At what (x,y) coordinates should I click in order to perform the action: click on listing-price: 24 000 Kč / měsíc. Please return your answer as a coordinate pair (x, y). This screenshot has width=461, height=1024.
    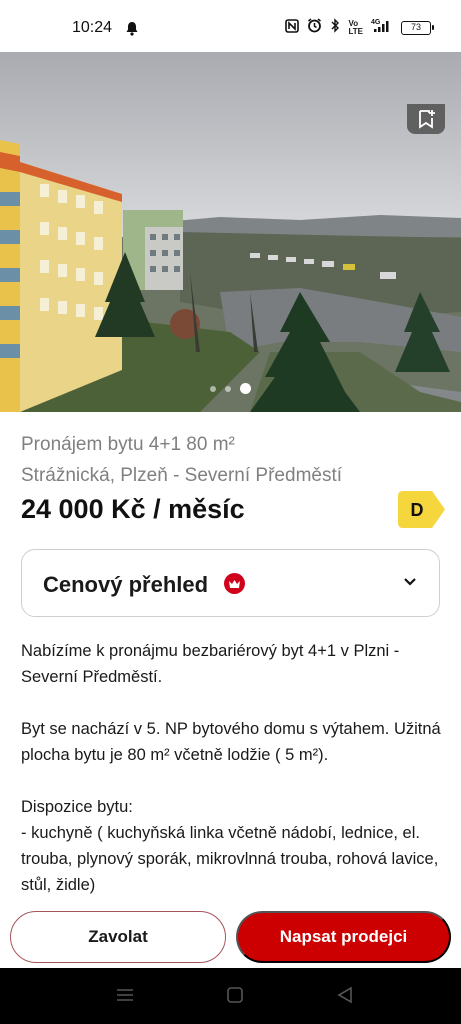
    Looking at the image, I should click on (133, 509).